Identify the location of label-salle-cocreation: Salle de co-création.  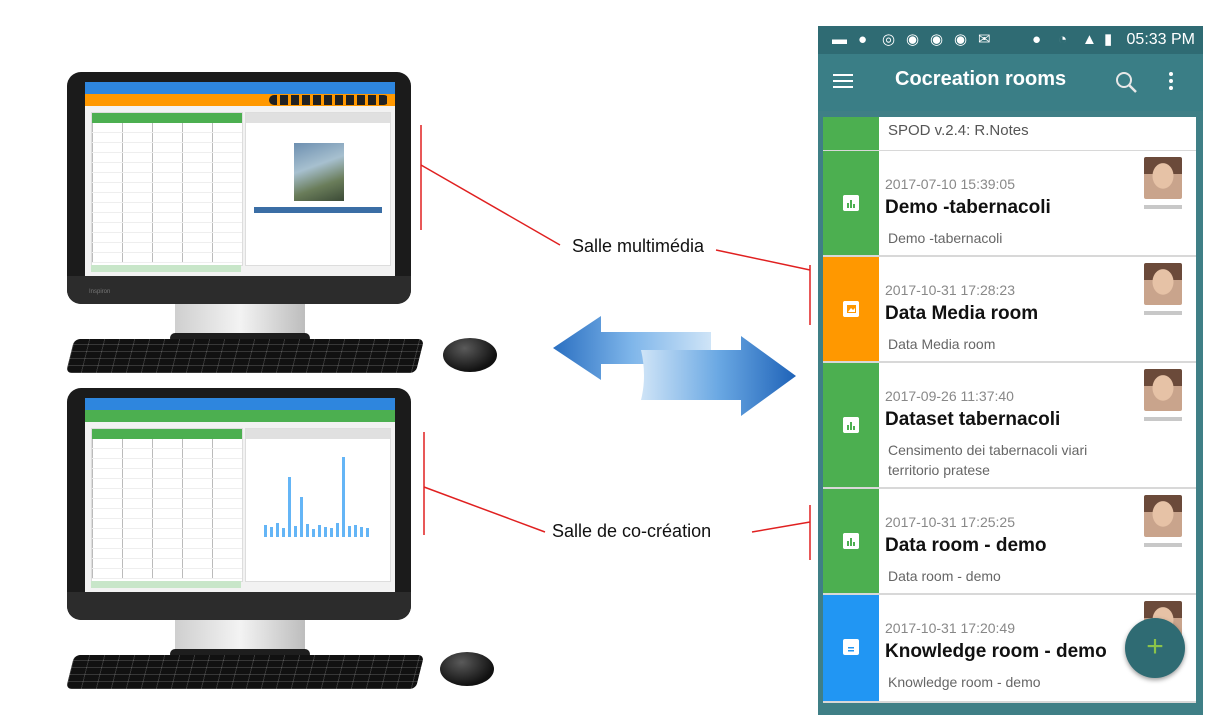
(632, 531).